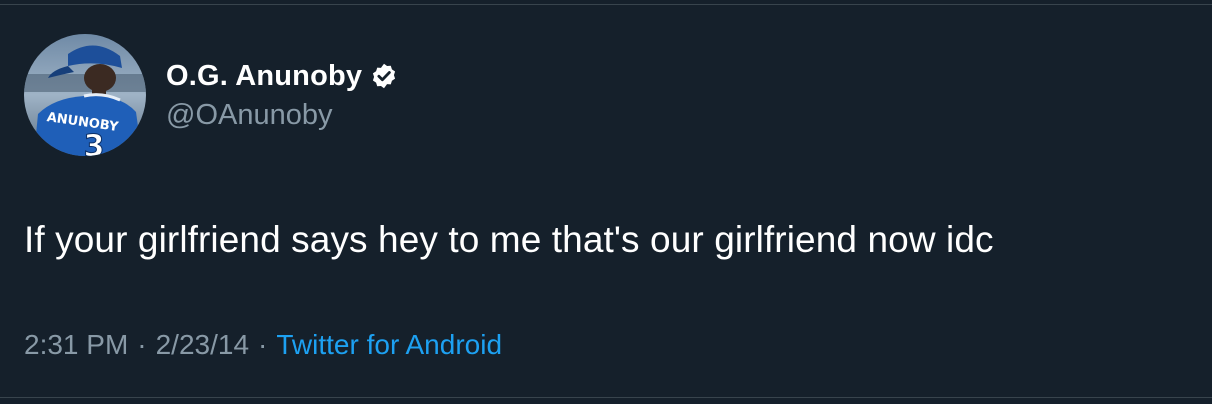 The width and height of the screenshot is (1212, 404). Describe the element at coordinates (202, 344) in the screenshot. I see `tweet-date: 2/23/14` at that location.